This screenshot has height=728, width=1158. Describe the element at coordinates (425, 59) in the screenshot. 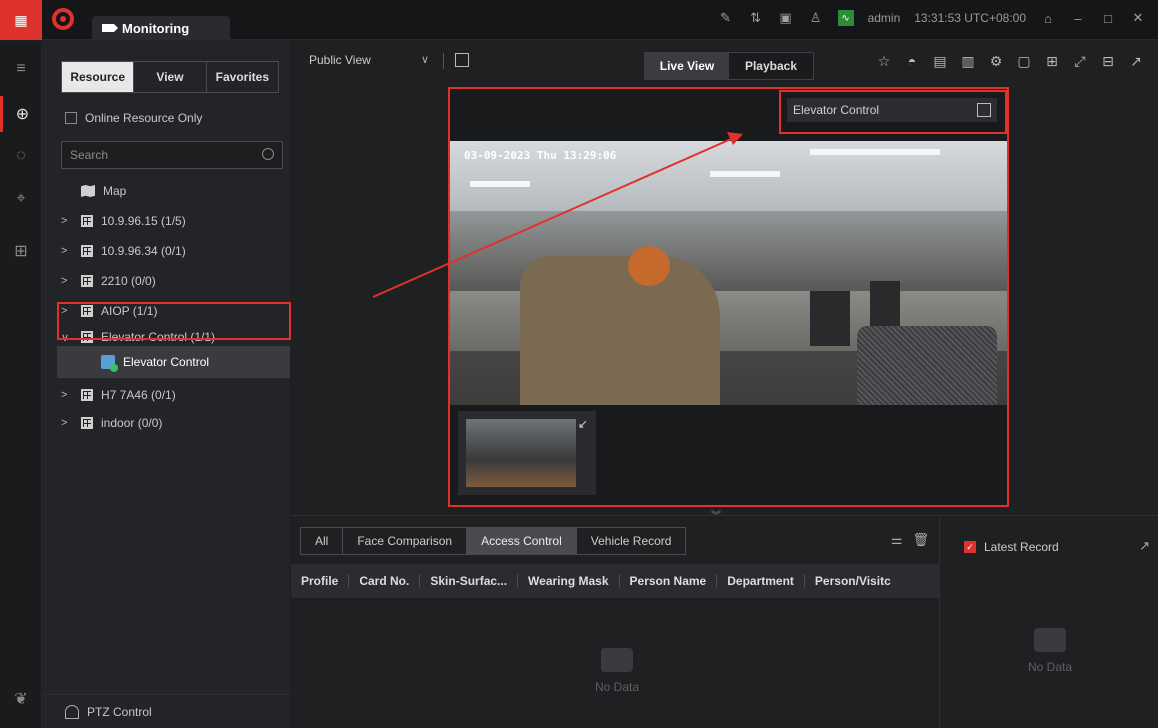

I see `chevron-down-icon: ∨` at that location.